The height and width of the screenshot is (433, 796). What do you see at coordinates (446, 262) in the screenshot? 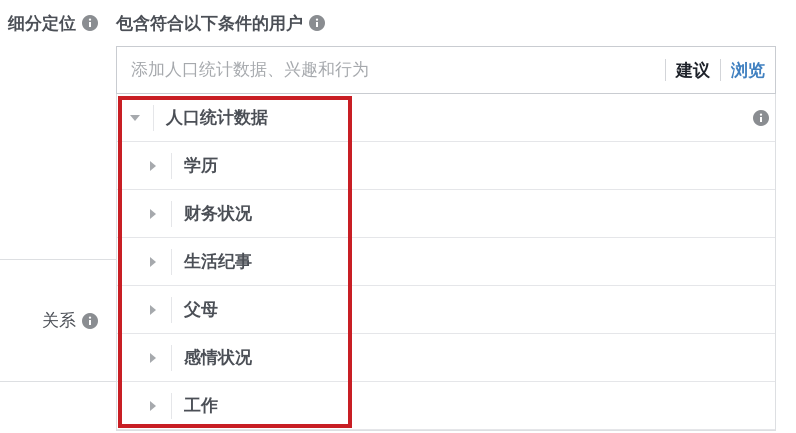
I see `tree-item: 生活纪事` at bounding box center [446, 262].